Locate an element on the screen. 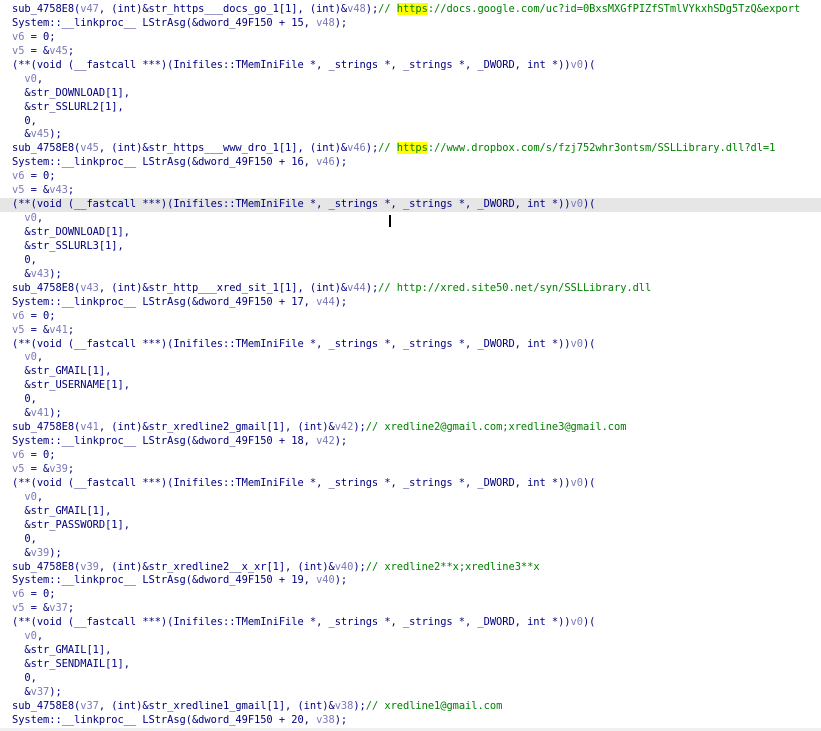  search-highlight: https is located at coordinates (412, 148).